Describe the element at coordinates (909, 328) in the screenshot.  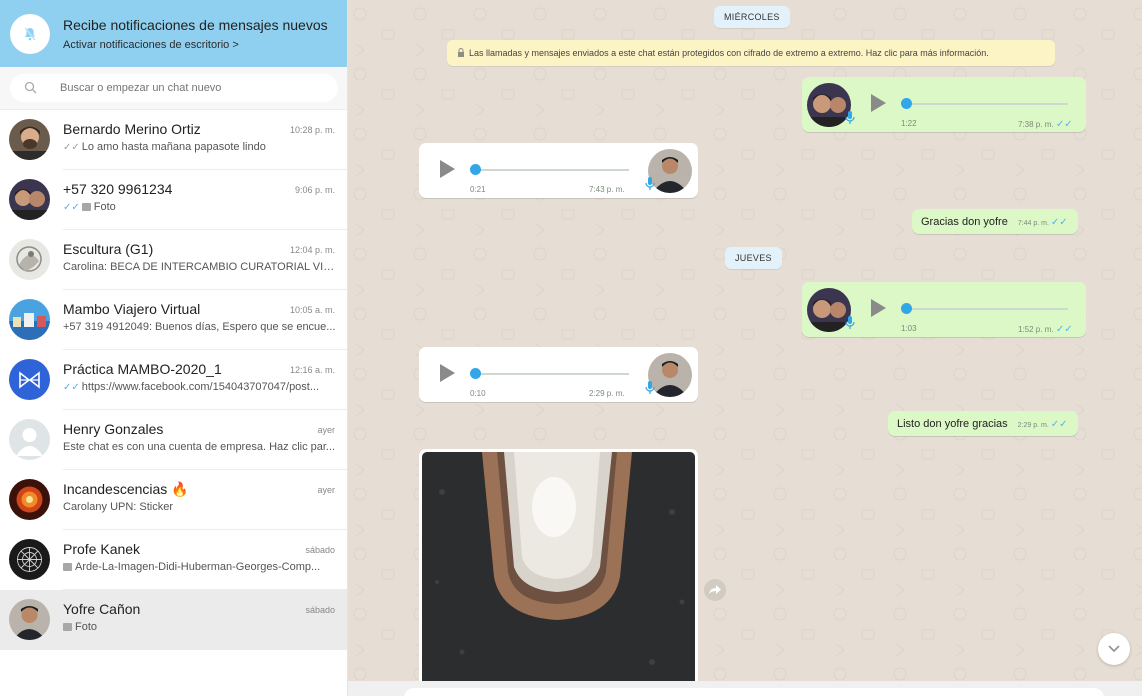
I see `voice-duration: 1:03` at that location.